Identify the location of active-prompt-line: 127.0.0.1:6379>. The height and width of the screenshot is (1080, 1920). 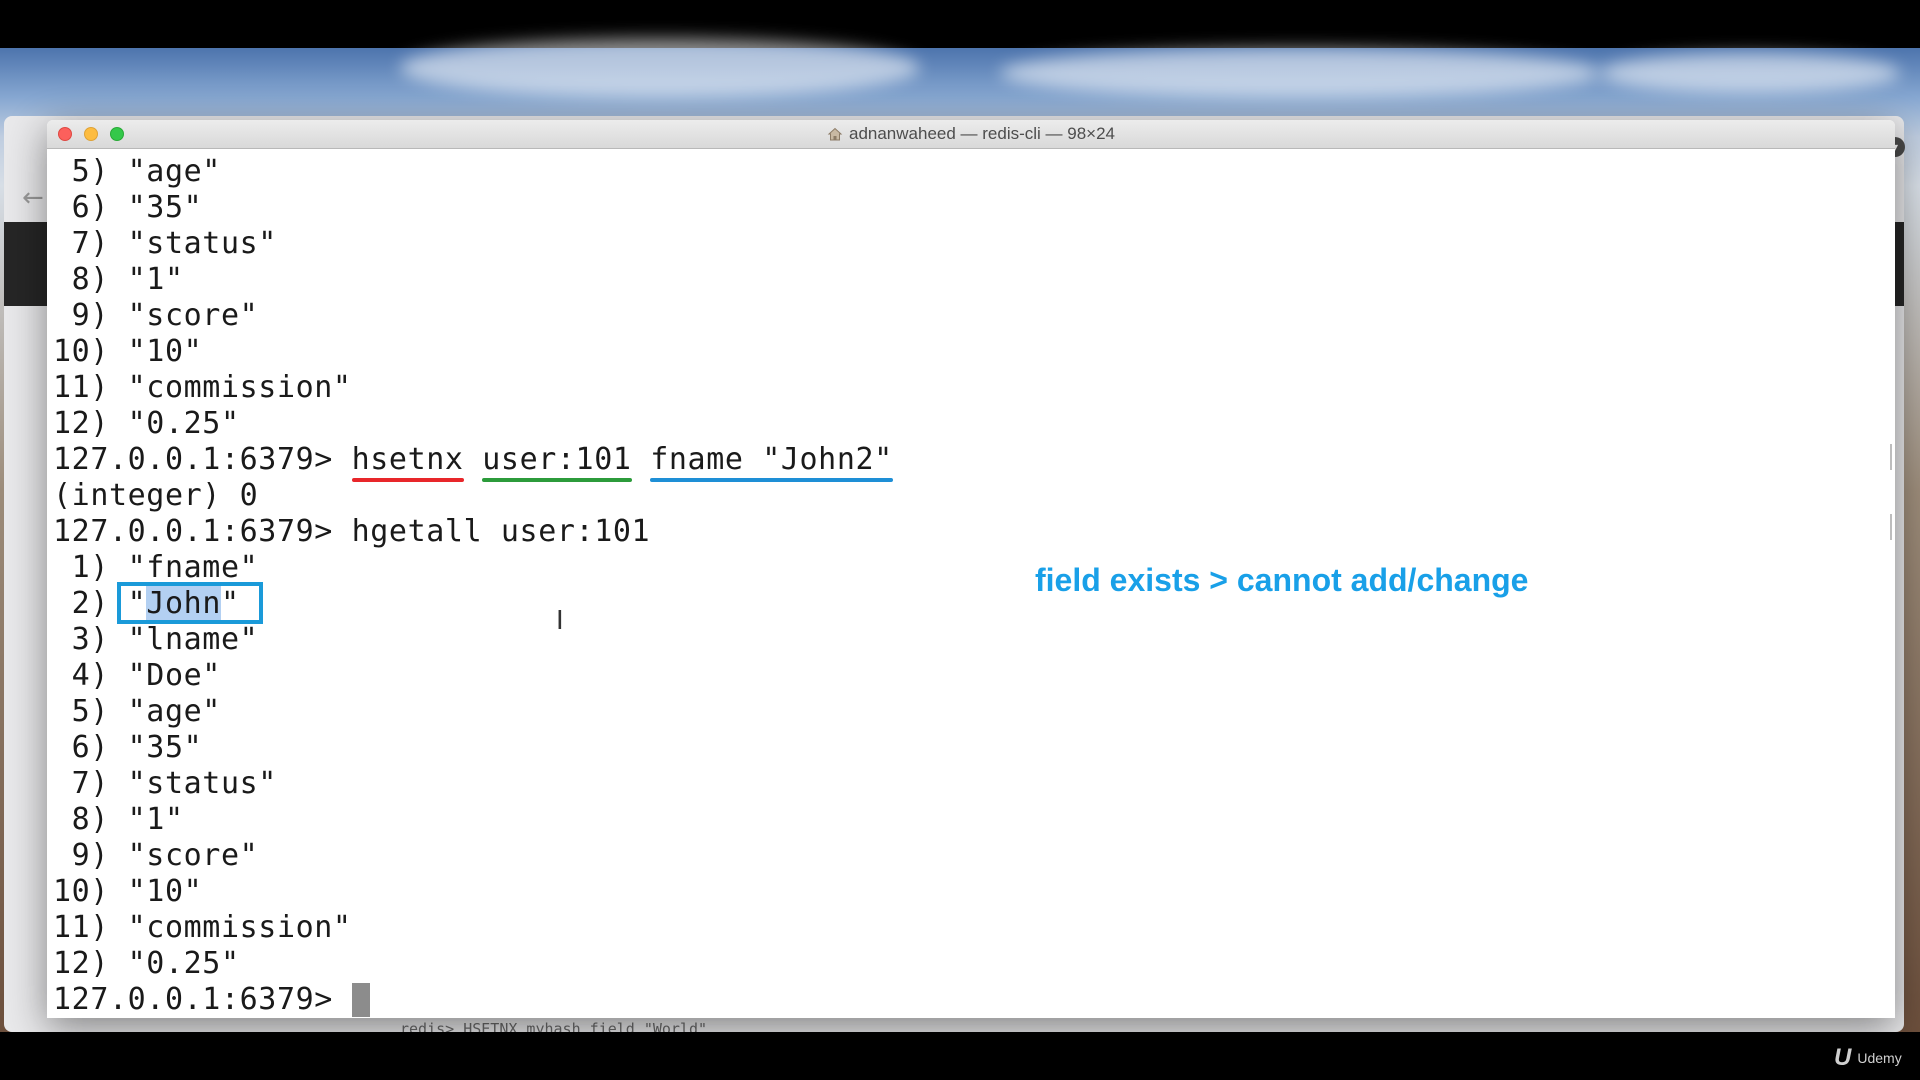
(211, 1000).